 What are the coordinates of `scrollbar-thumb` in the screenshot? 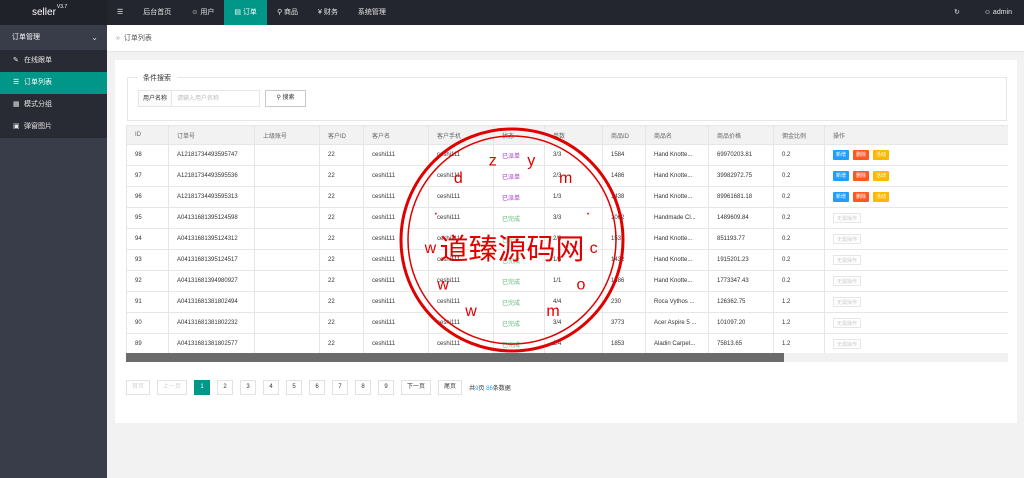 It's located at (455, 357).